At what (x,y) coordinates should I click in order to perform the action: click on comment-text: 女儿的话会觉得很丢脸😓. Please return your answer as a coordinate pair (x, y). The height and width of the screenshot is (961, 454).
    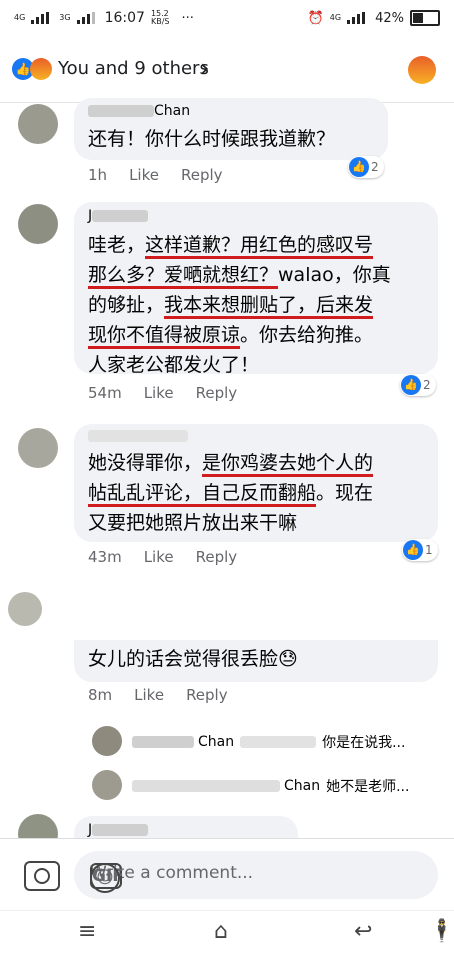
    Looking at the image, I should click on (193, 659).